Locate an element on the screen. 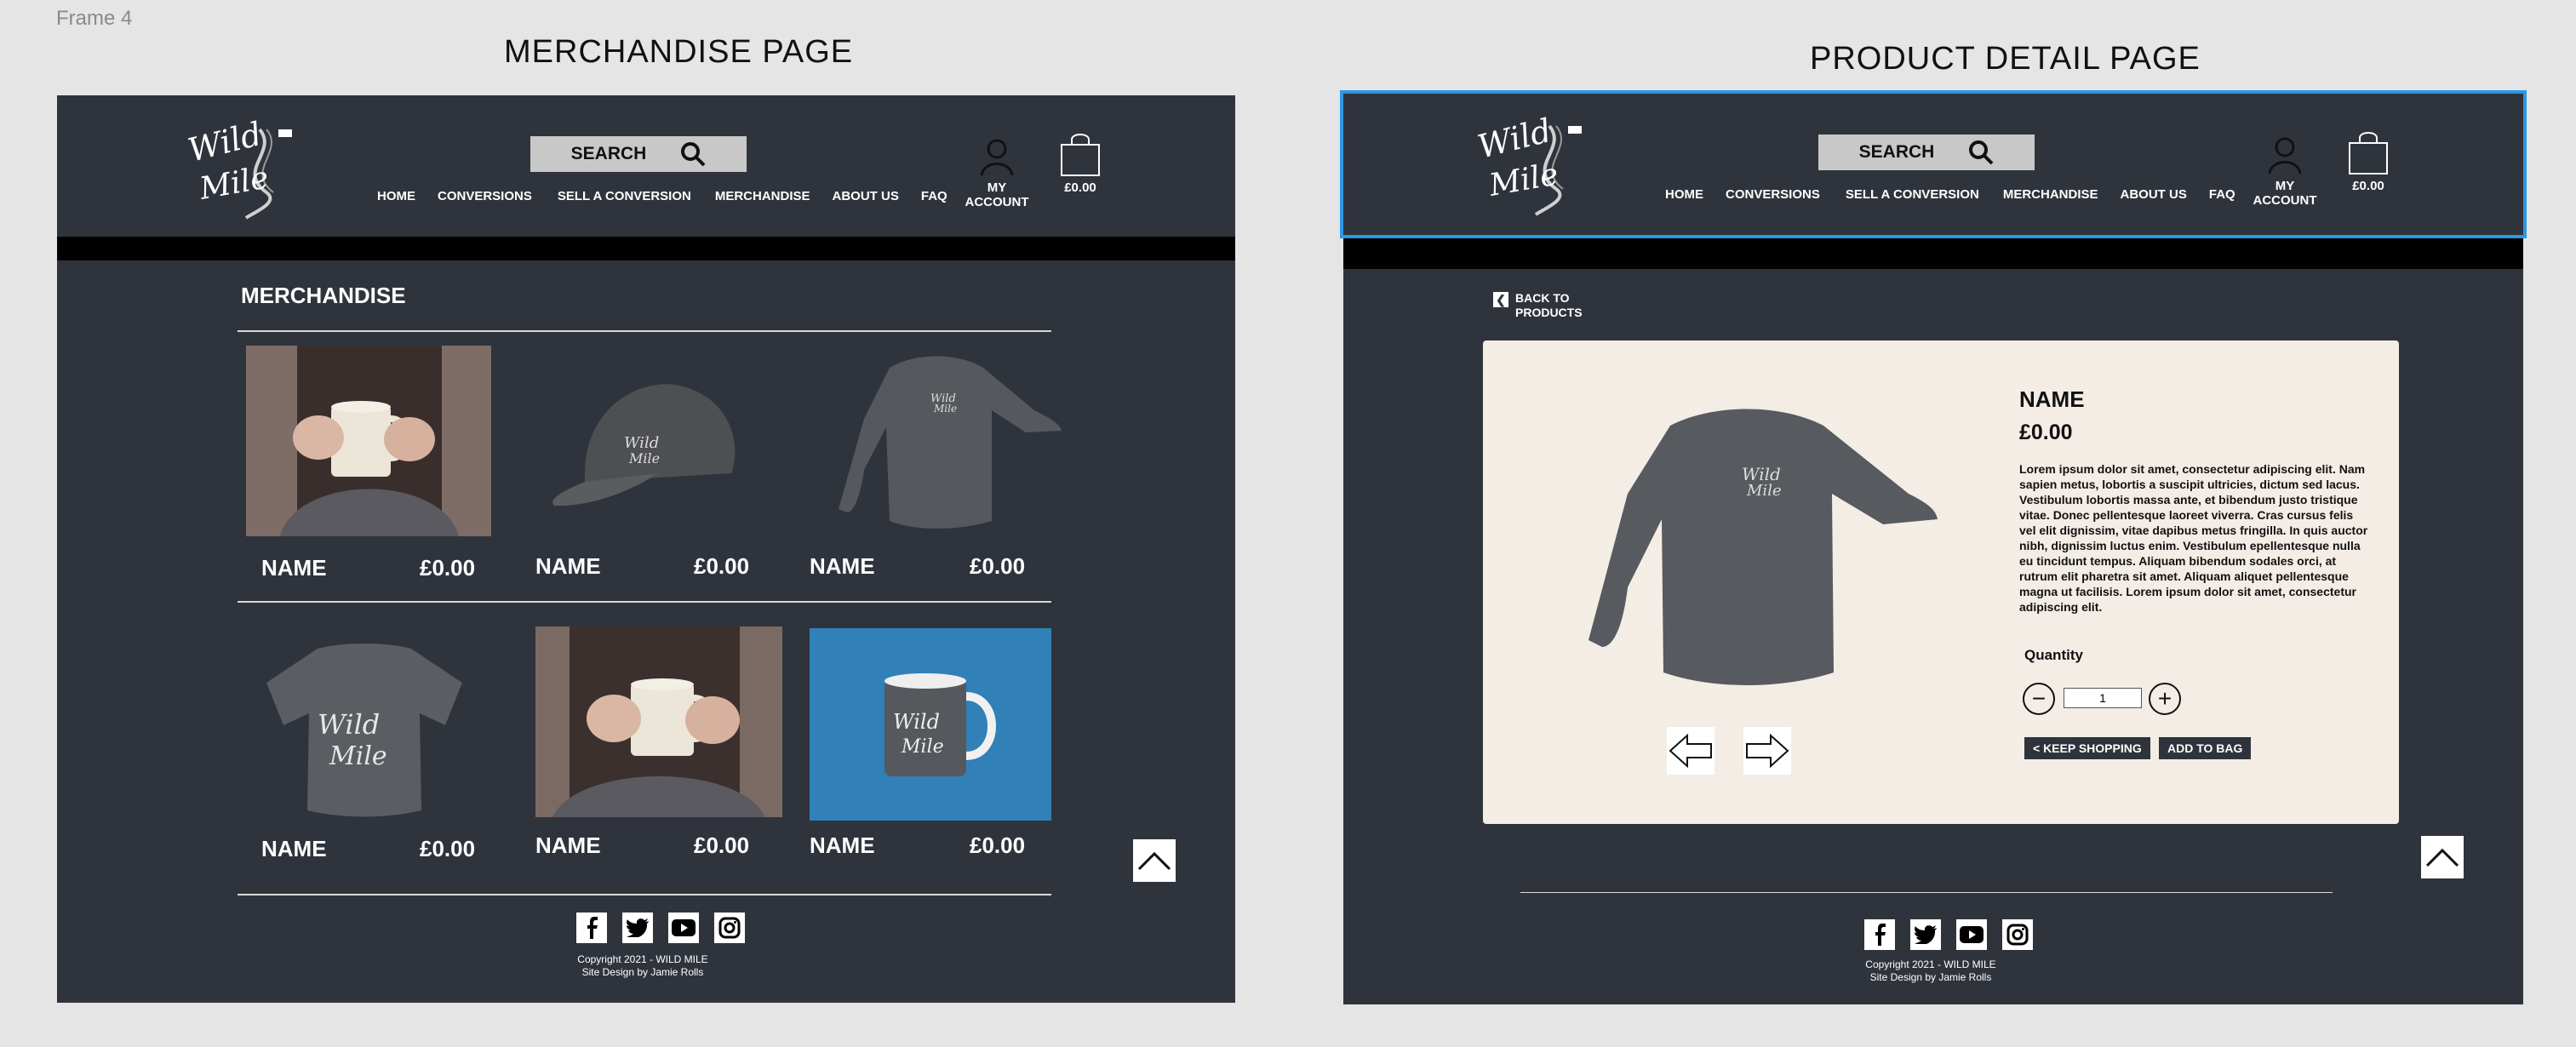 The height and width of the screenshot is (1047, 2576). arrow-left-icon is located at coordinates (1691, 751).